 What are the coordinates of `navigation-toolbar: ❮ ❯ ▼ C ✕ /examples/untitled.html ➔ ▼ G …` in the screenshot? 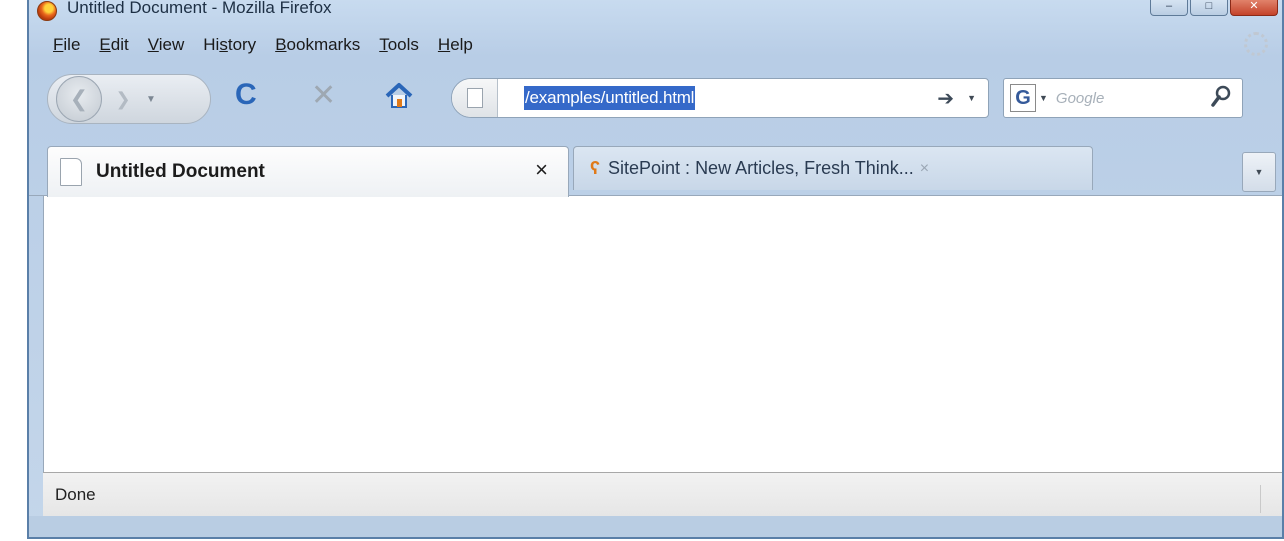 It's located at (655, 99).